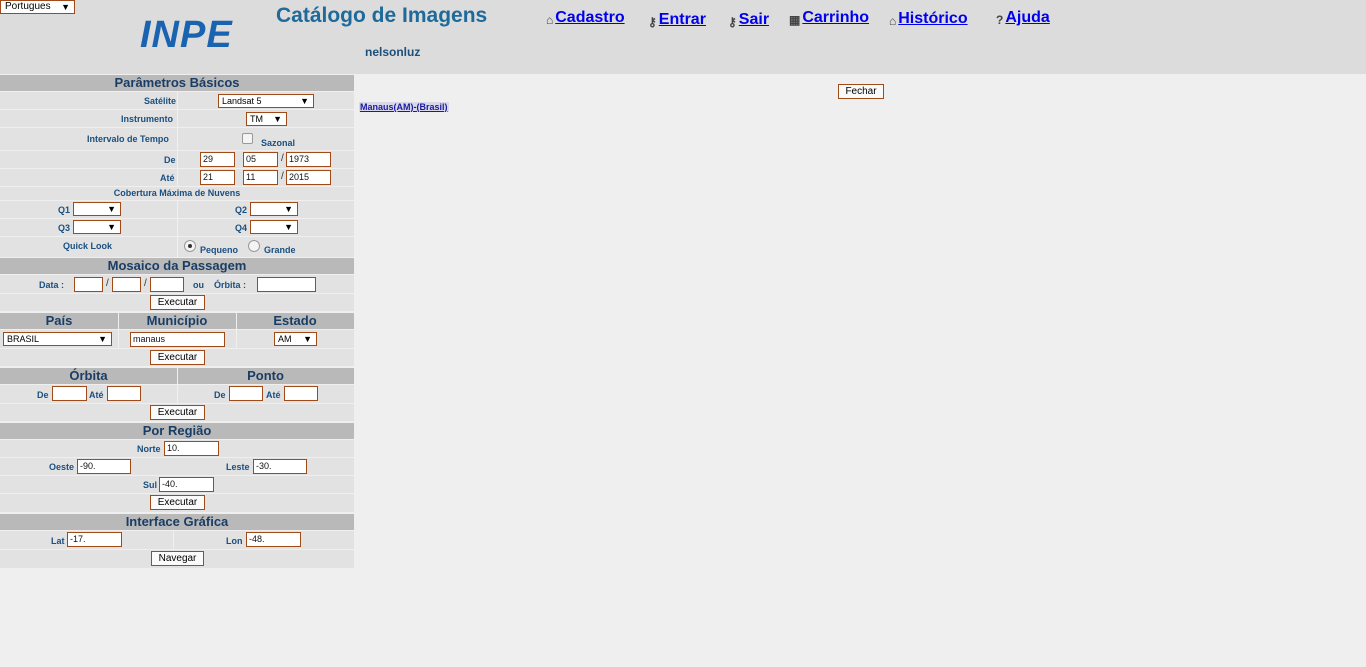 This screenshot has height=667, width=1366. I want to click on satellite-row: Satélite Landsat 5 ▼, so click(177, 100).